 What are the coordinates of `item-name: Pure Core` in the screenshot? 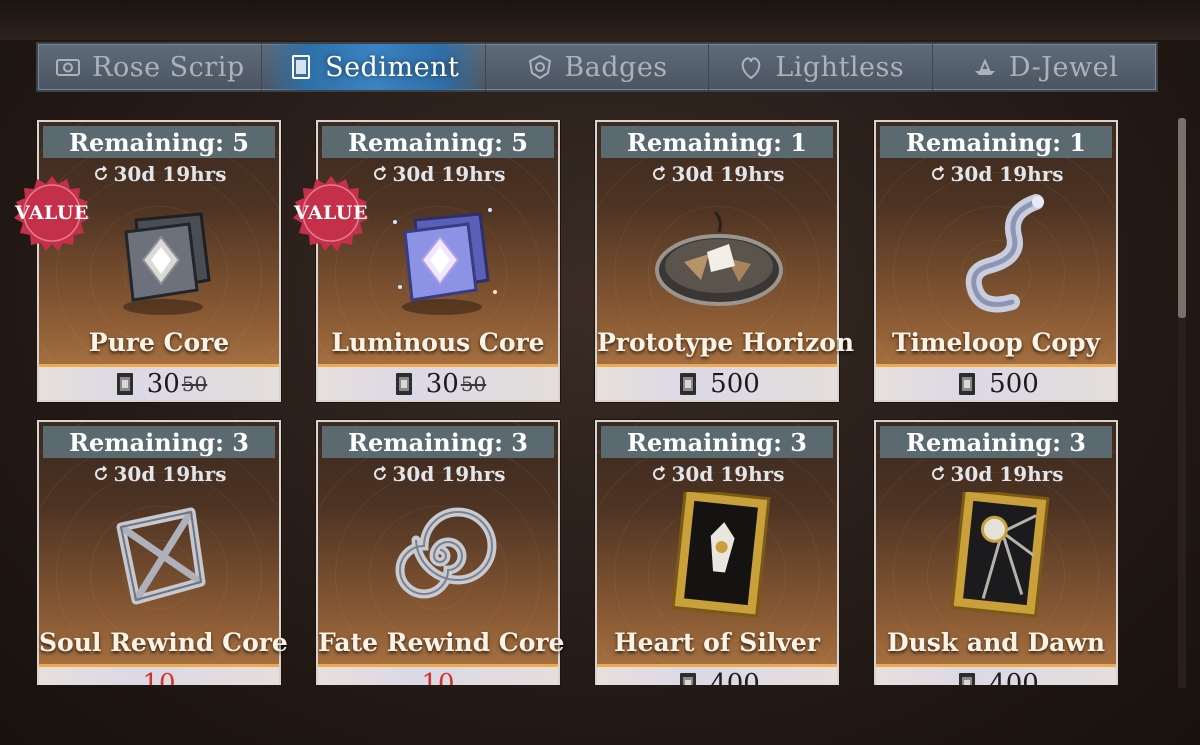 It's located at (159, 342).